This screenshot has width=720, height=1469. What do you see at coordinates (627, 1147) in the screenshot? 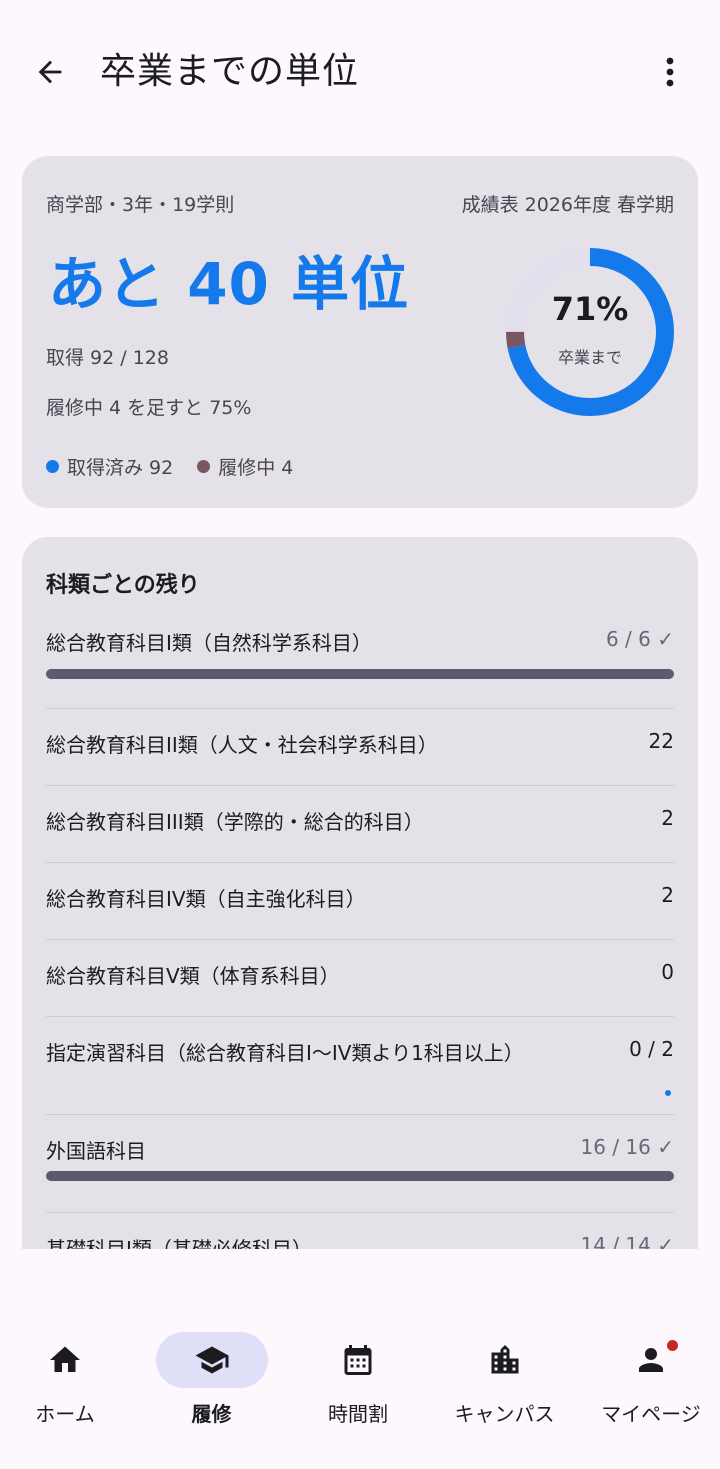
I see `category-value: 16 / 16 ✓` at bounding box center [627, 1147].